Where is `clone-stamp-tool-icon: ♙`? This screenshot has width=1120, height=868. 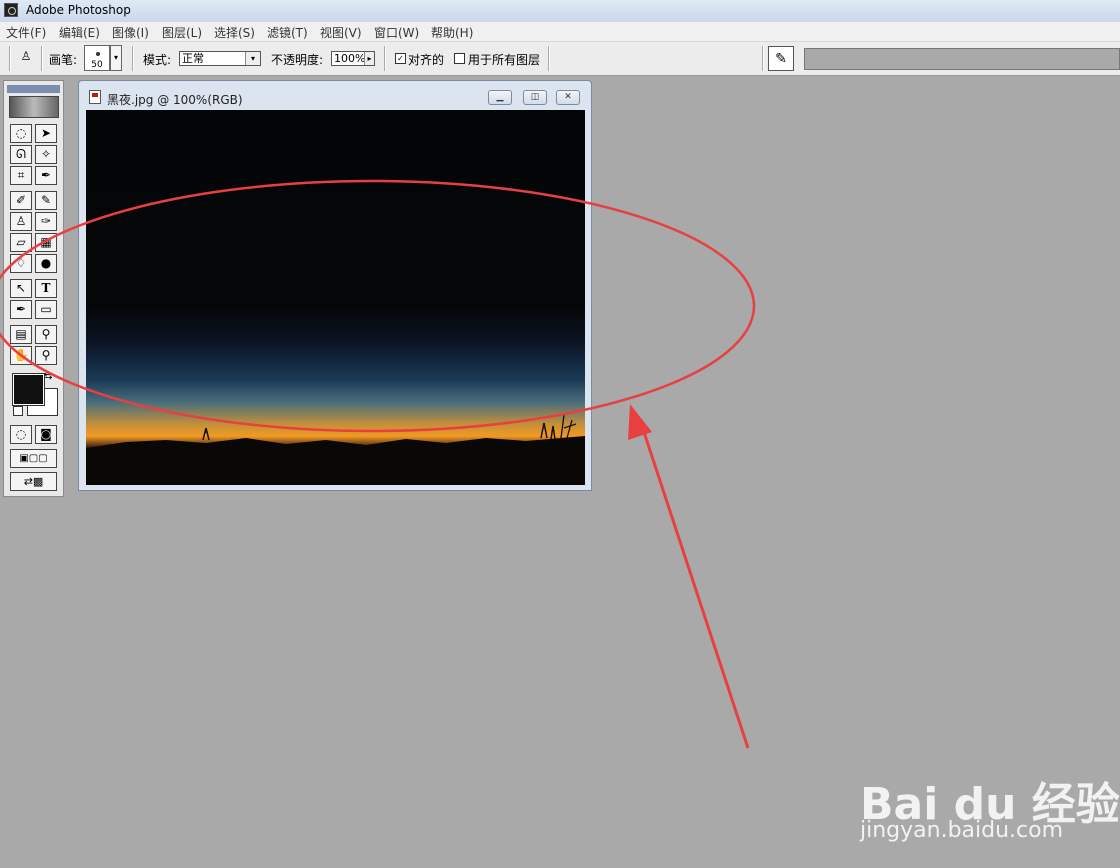 clone-stamp-tool-icon: ♙ is located at coordinates (26, 57).